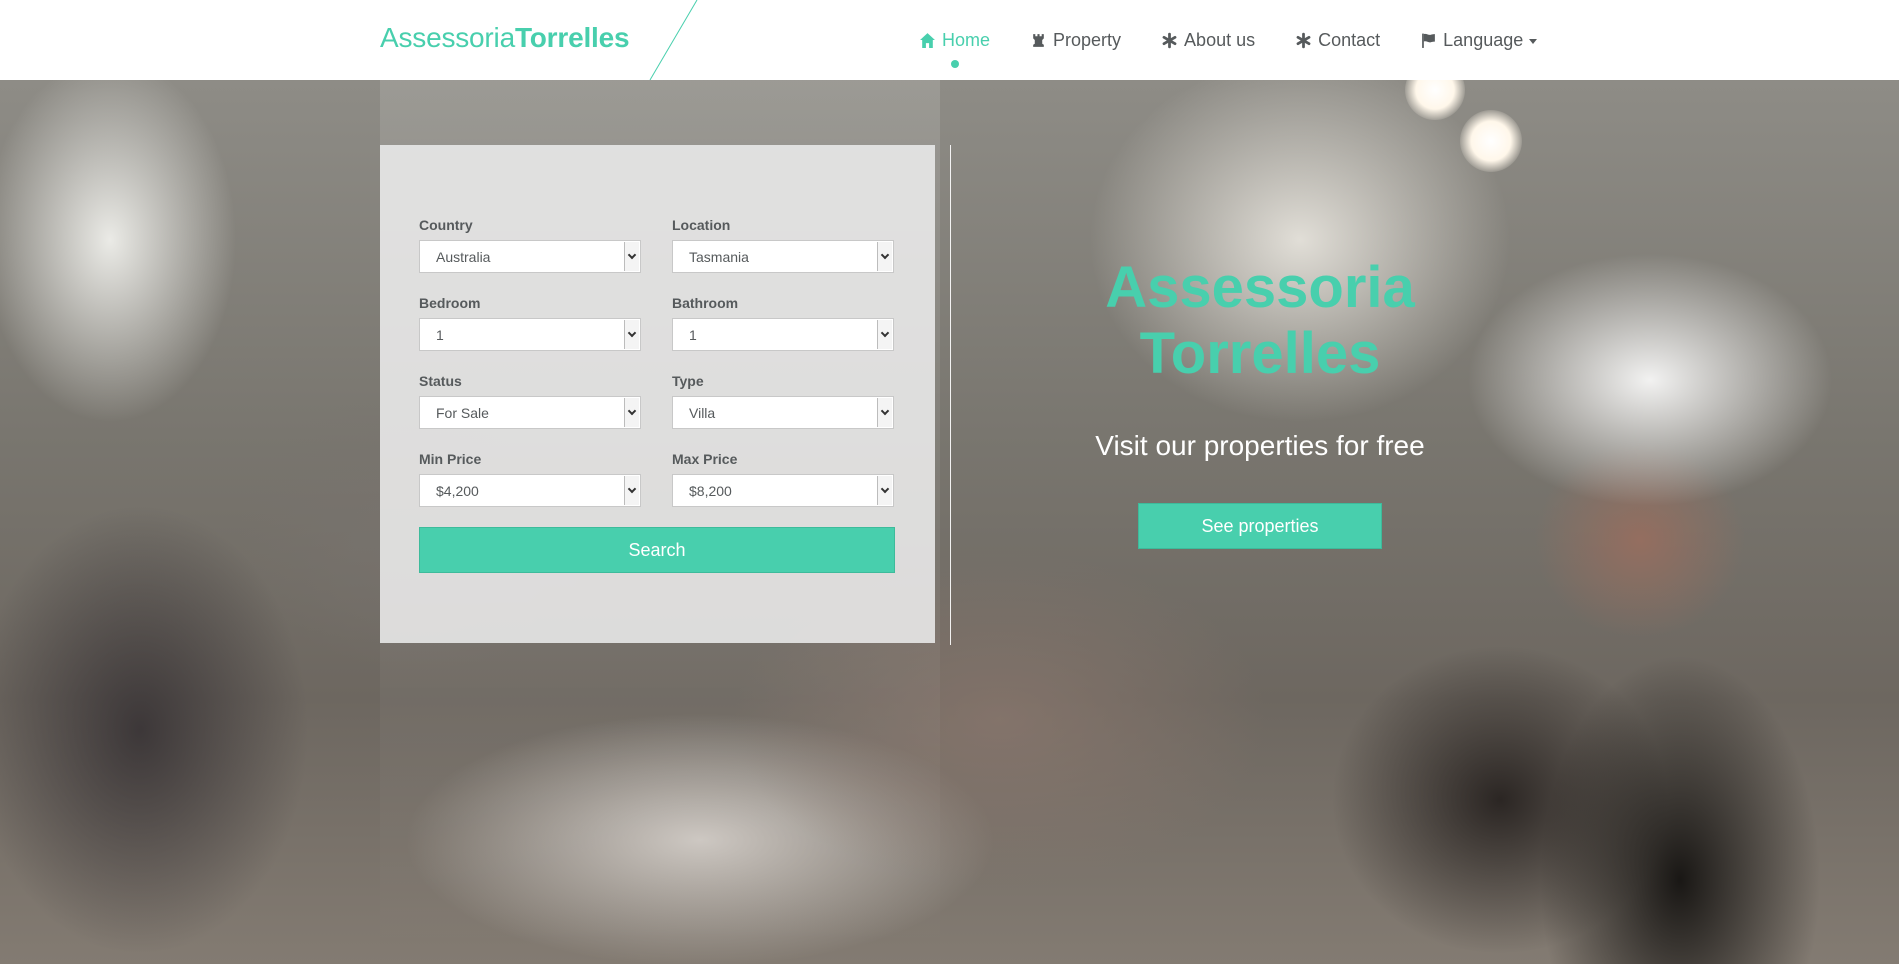 The height and width of the screenshot is (964, 1899). Describe the element at coordinates (440, 381) in the screenshot. I see `field-label: Status` at that location.